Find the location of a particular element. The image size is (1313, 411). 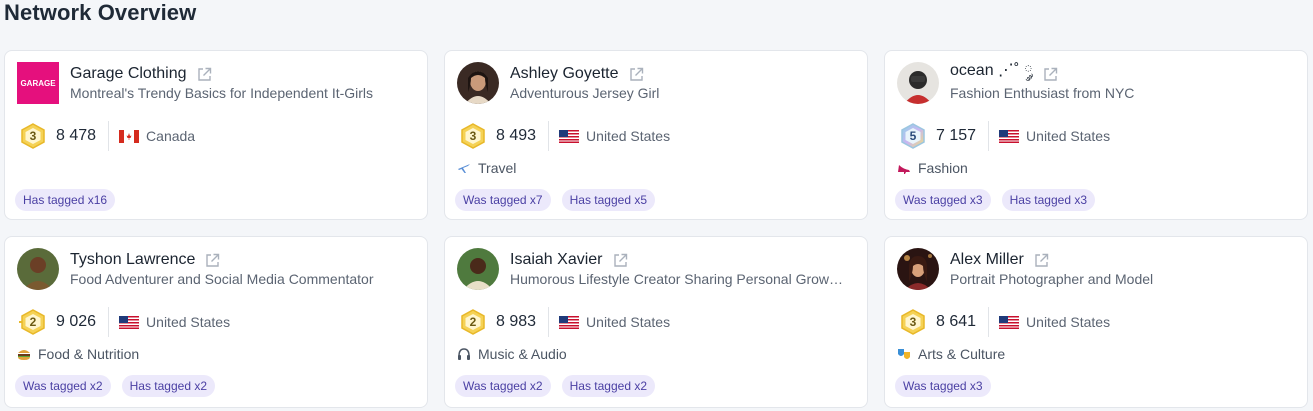

brand-logo-text: GARAGE is located at coordinates (38, 83).